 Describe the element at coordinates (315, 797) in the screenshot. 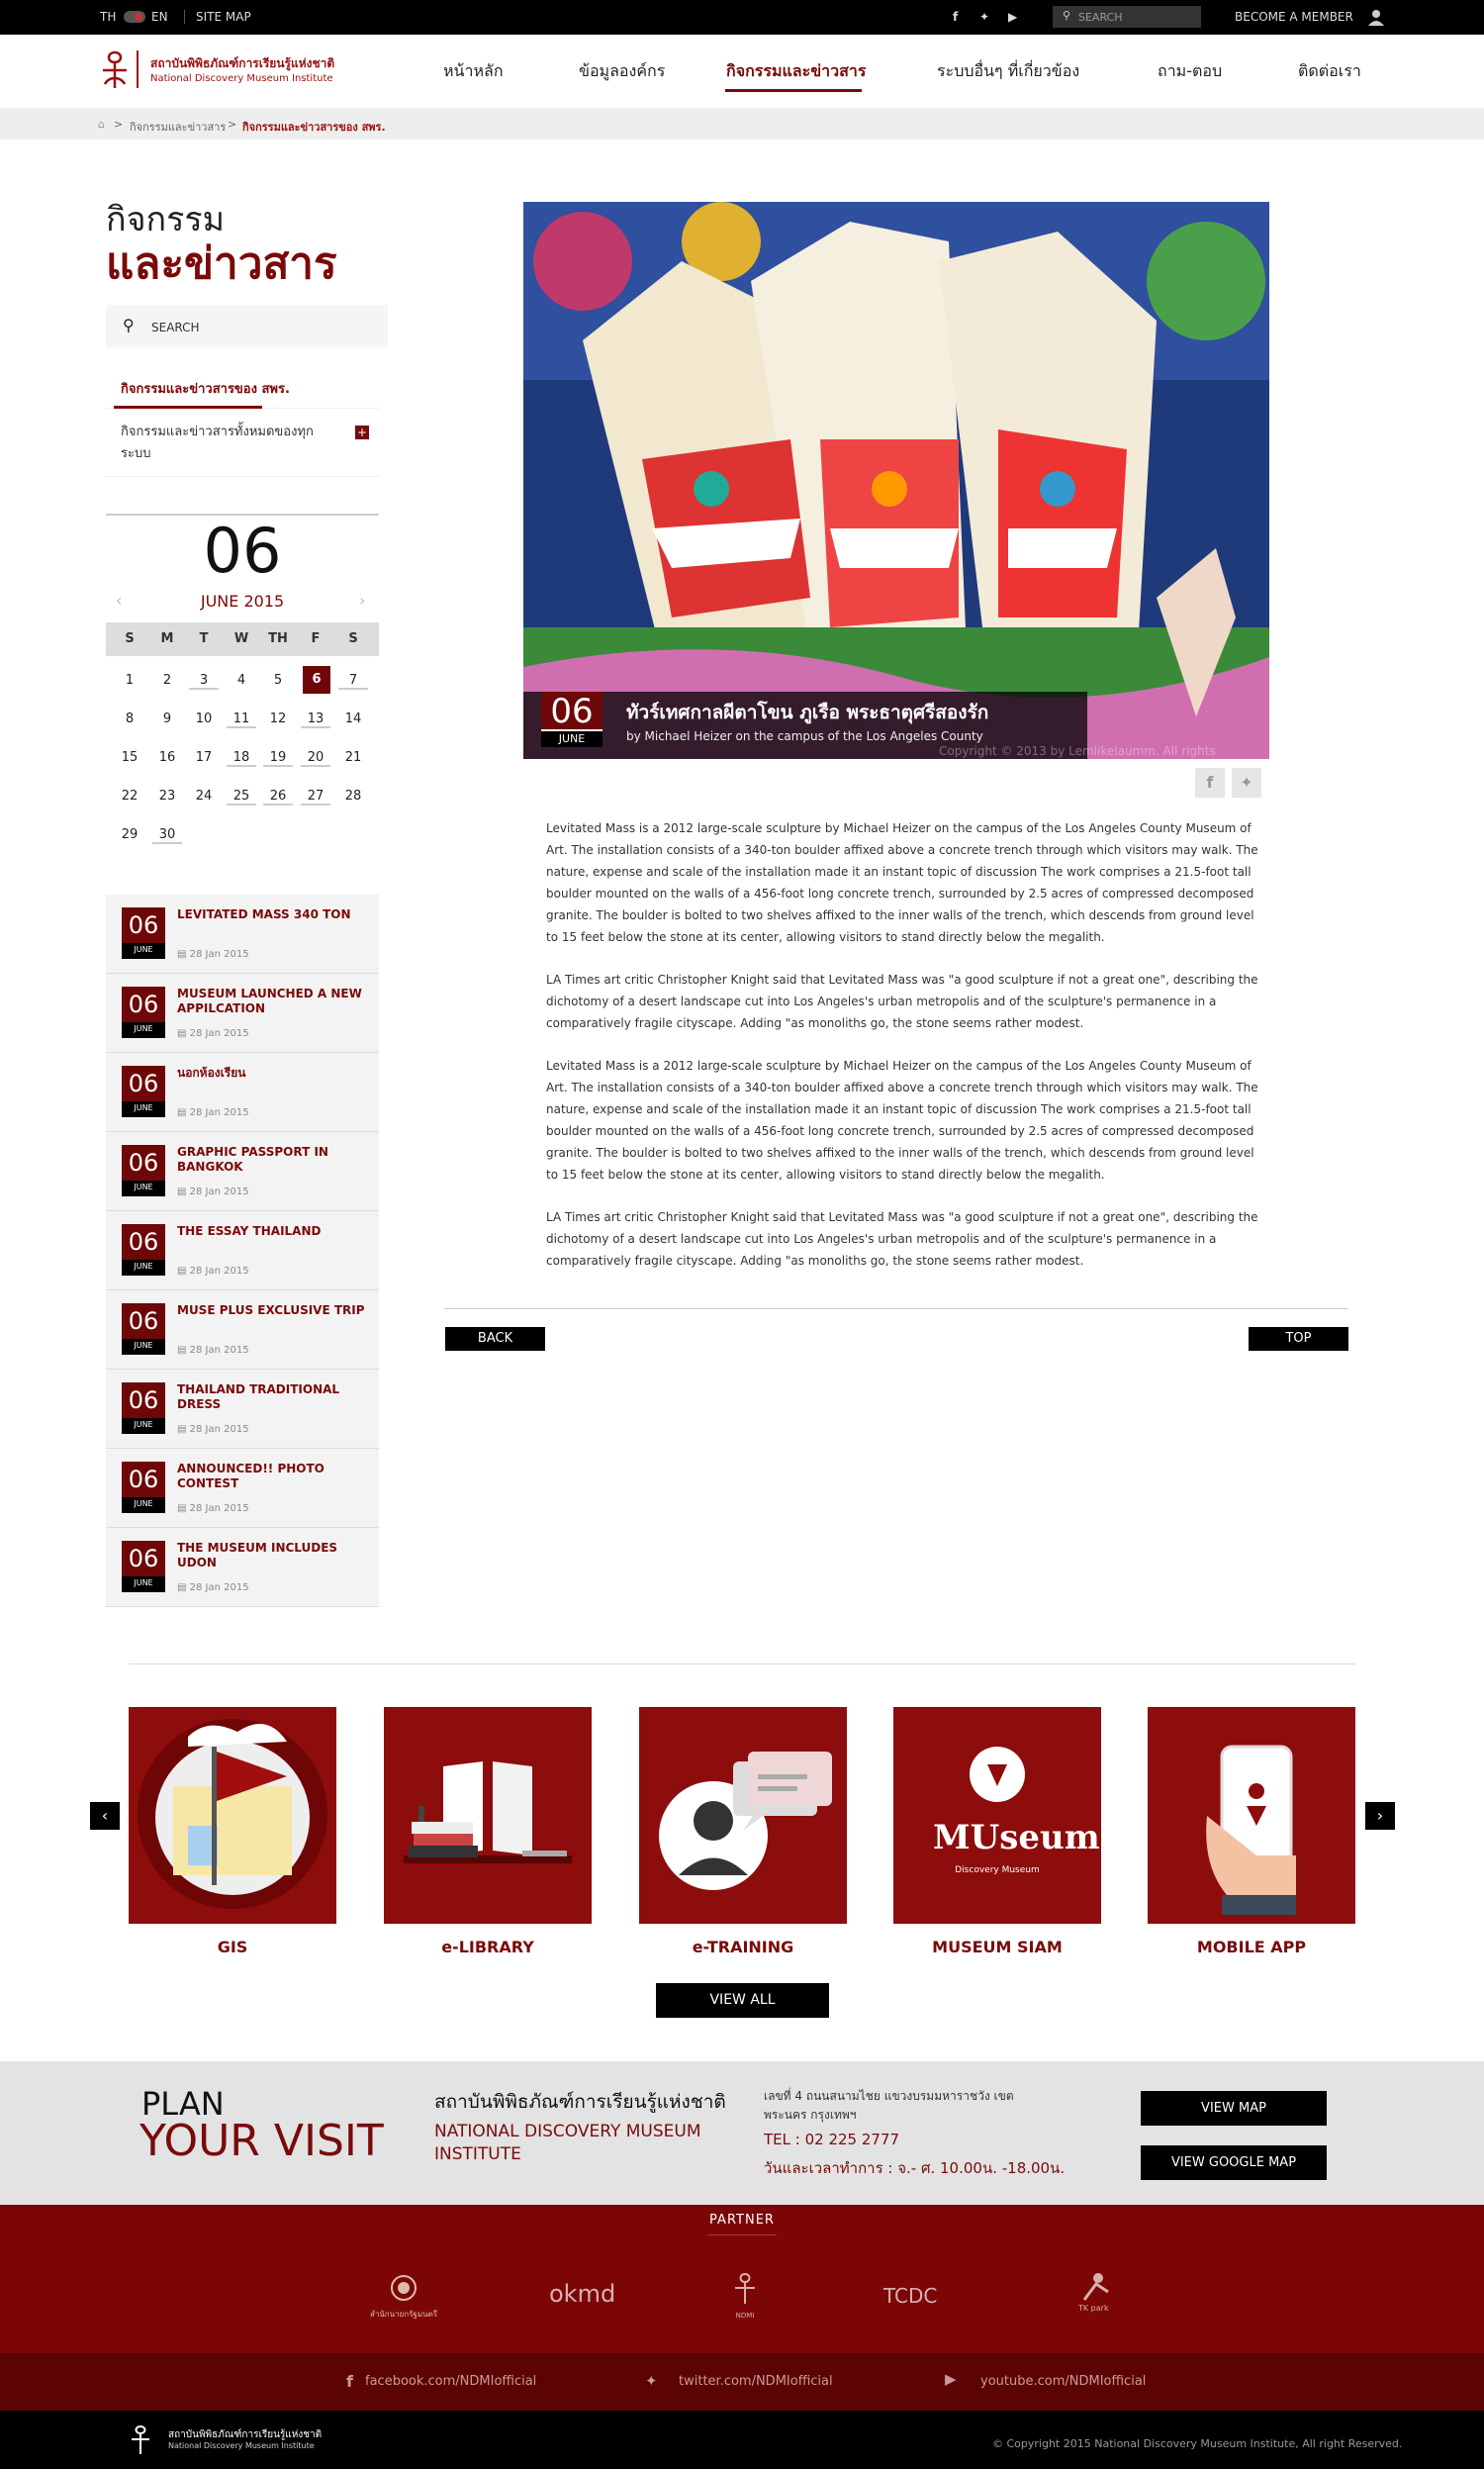

I see `calendar-day-event: 27` at that location.